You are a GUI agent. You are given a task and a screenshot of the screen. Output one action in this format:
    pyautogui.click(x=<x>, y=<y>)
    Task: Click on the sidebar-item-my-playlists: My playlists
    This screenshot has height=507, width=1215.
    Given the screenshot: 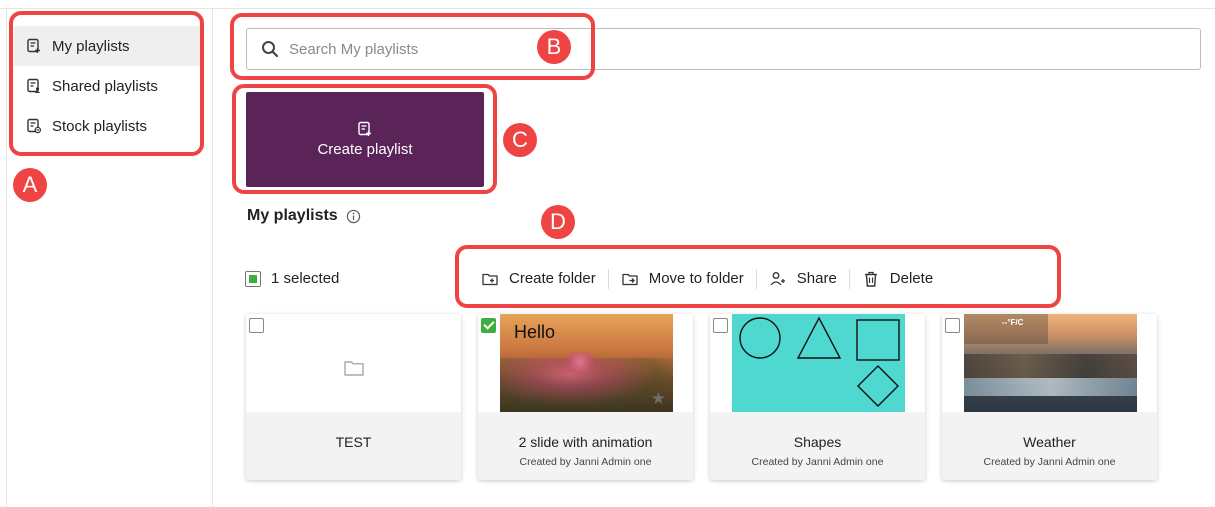 What is the action you would take?
    pyautogui.click(x=107, y=46)
    